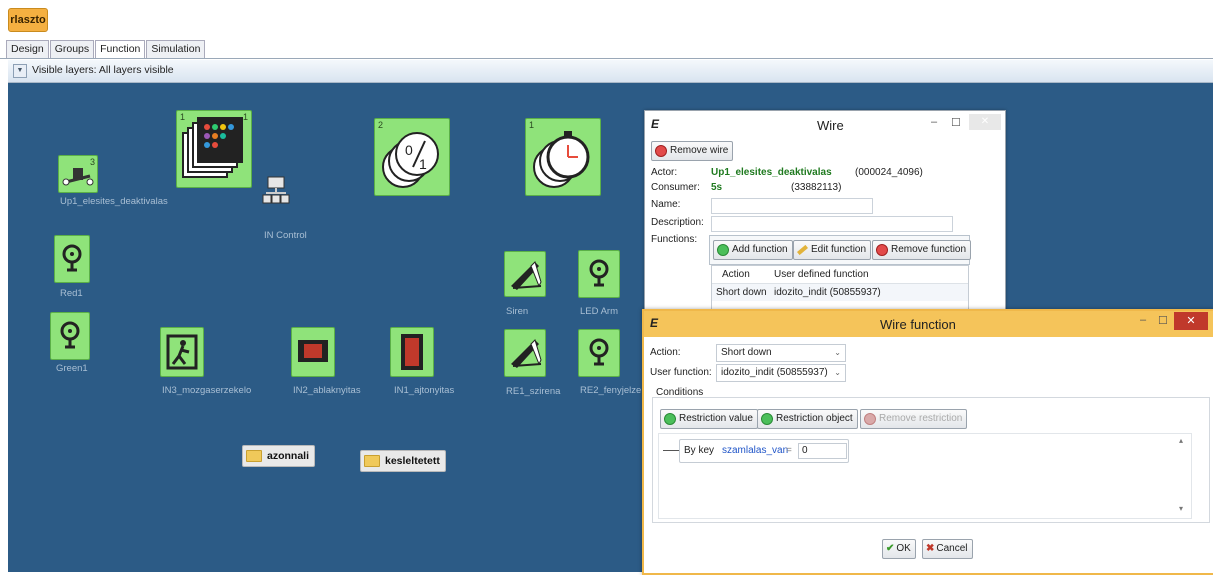 Image resolution: width=1213 pixels, height=575 pixels. What do you see at coordinates (925, 476) in the screenshot?
I see `conditions-tree: By key szamlalas_van = 0 ▴ ▾` at bounding box center [925, 476].